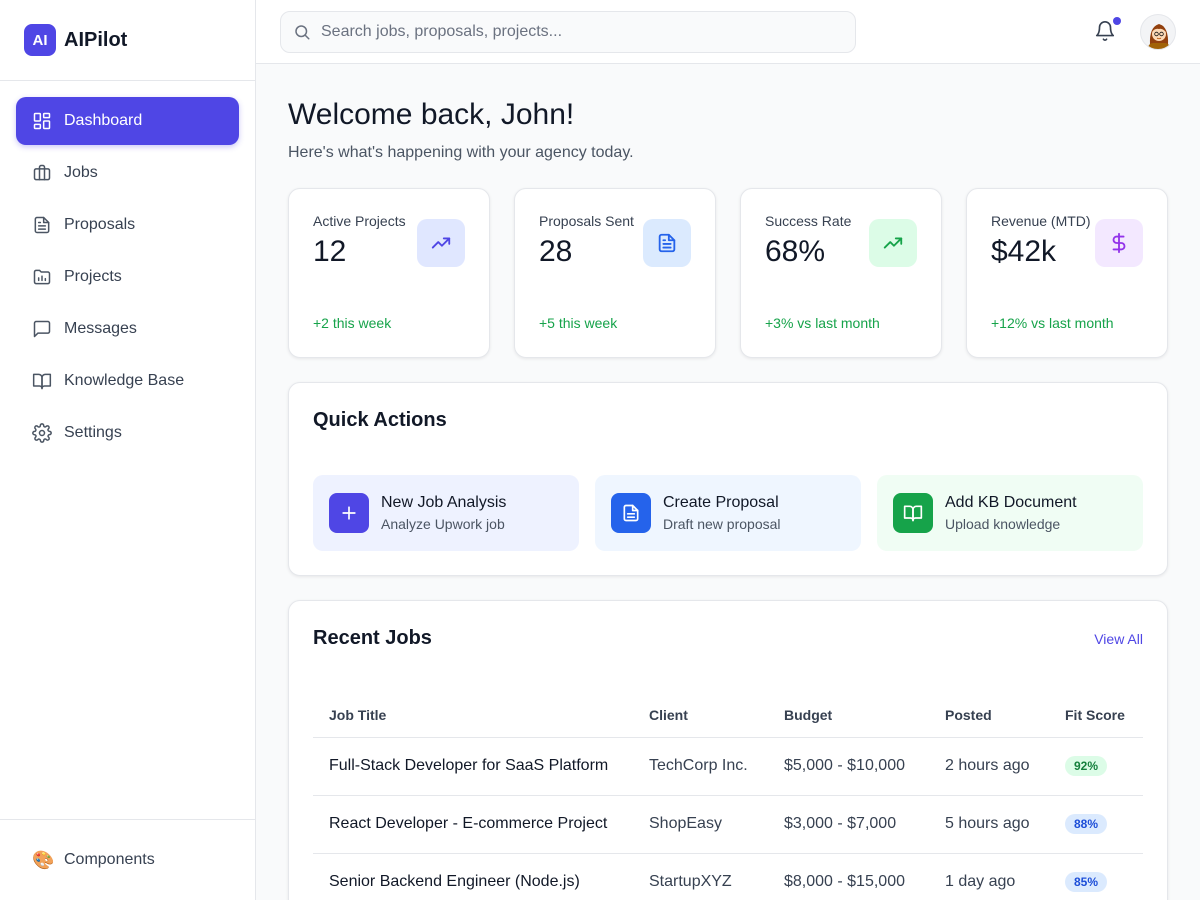  What do you see at coordinates (127, 433) in the screenshot?
I see `sidebar-item-settings: Settings` at bounding box center [127, 433].